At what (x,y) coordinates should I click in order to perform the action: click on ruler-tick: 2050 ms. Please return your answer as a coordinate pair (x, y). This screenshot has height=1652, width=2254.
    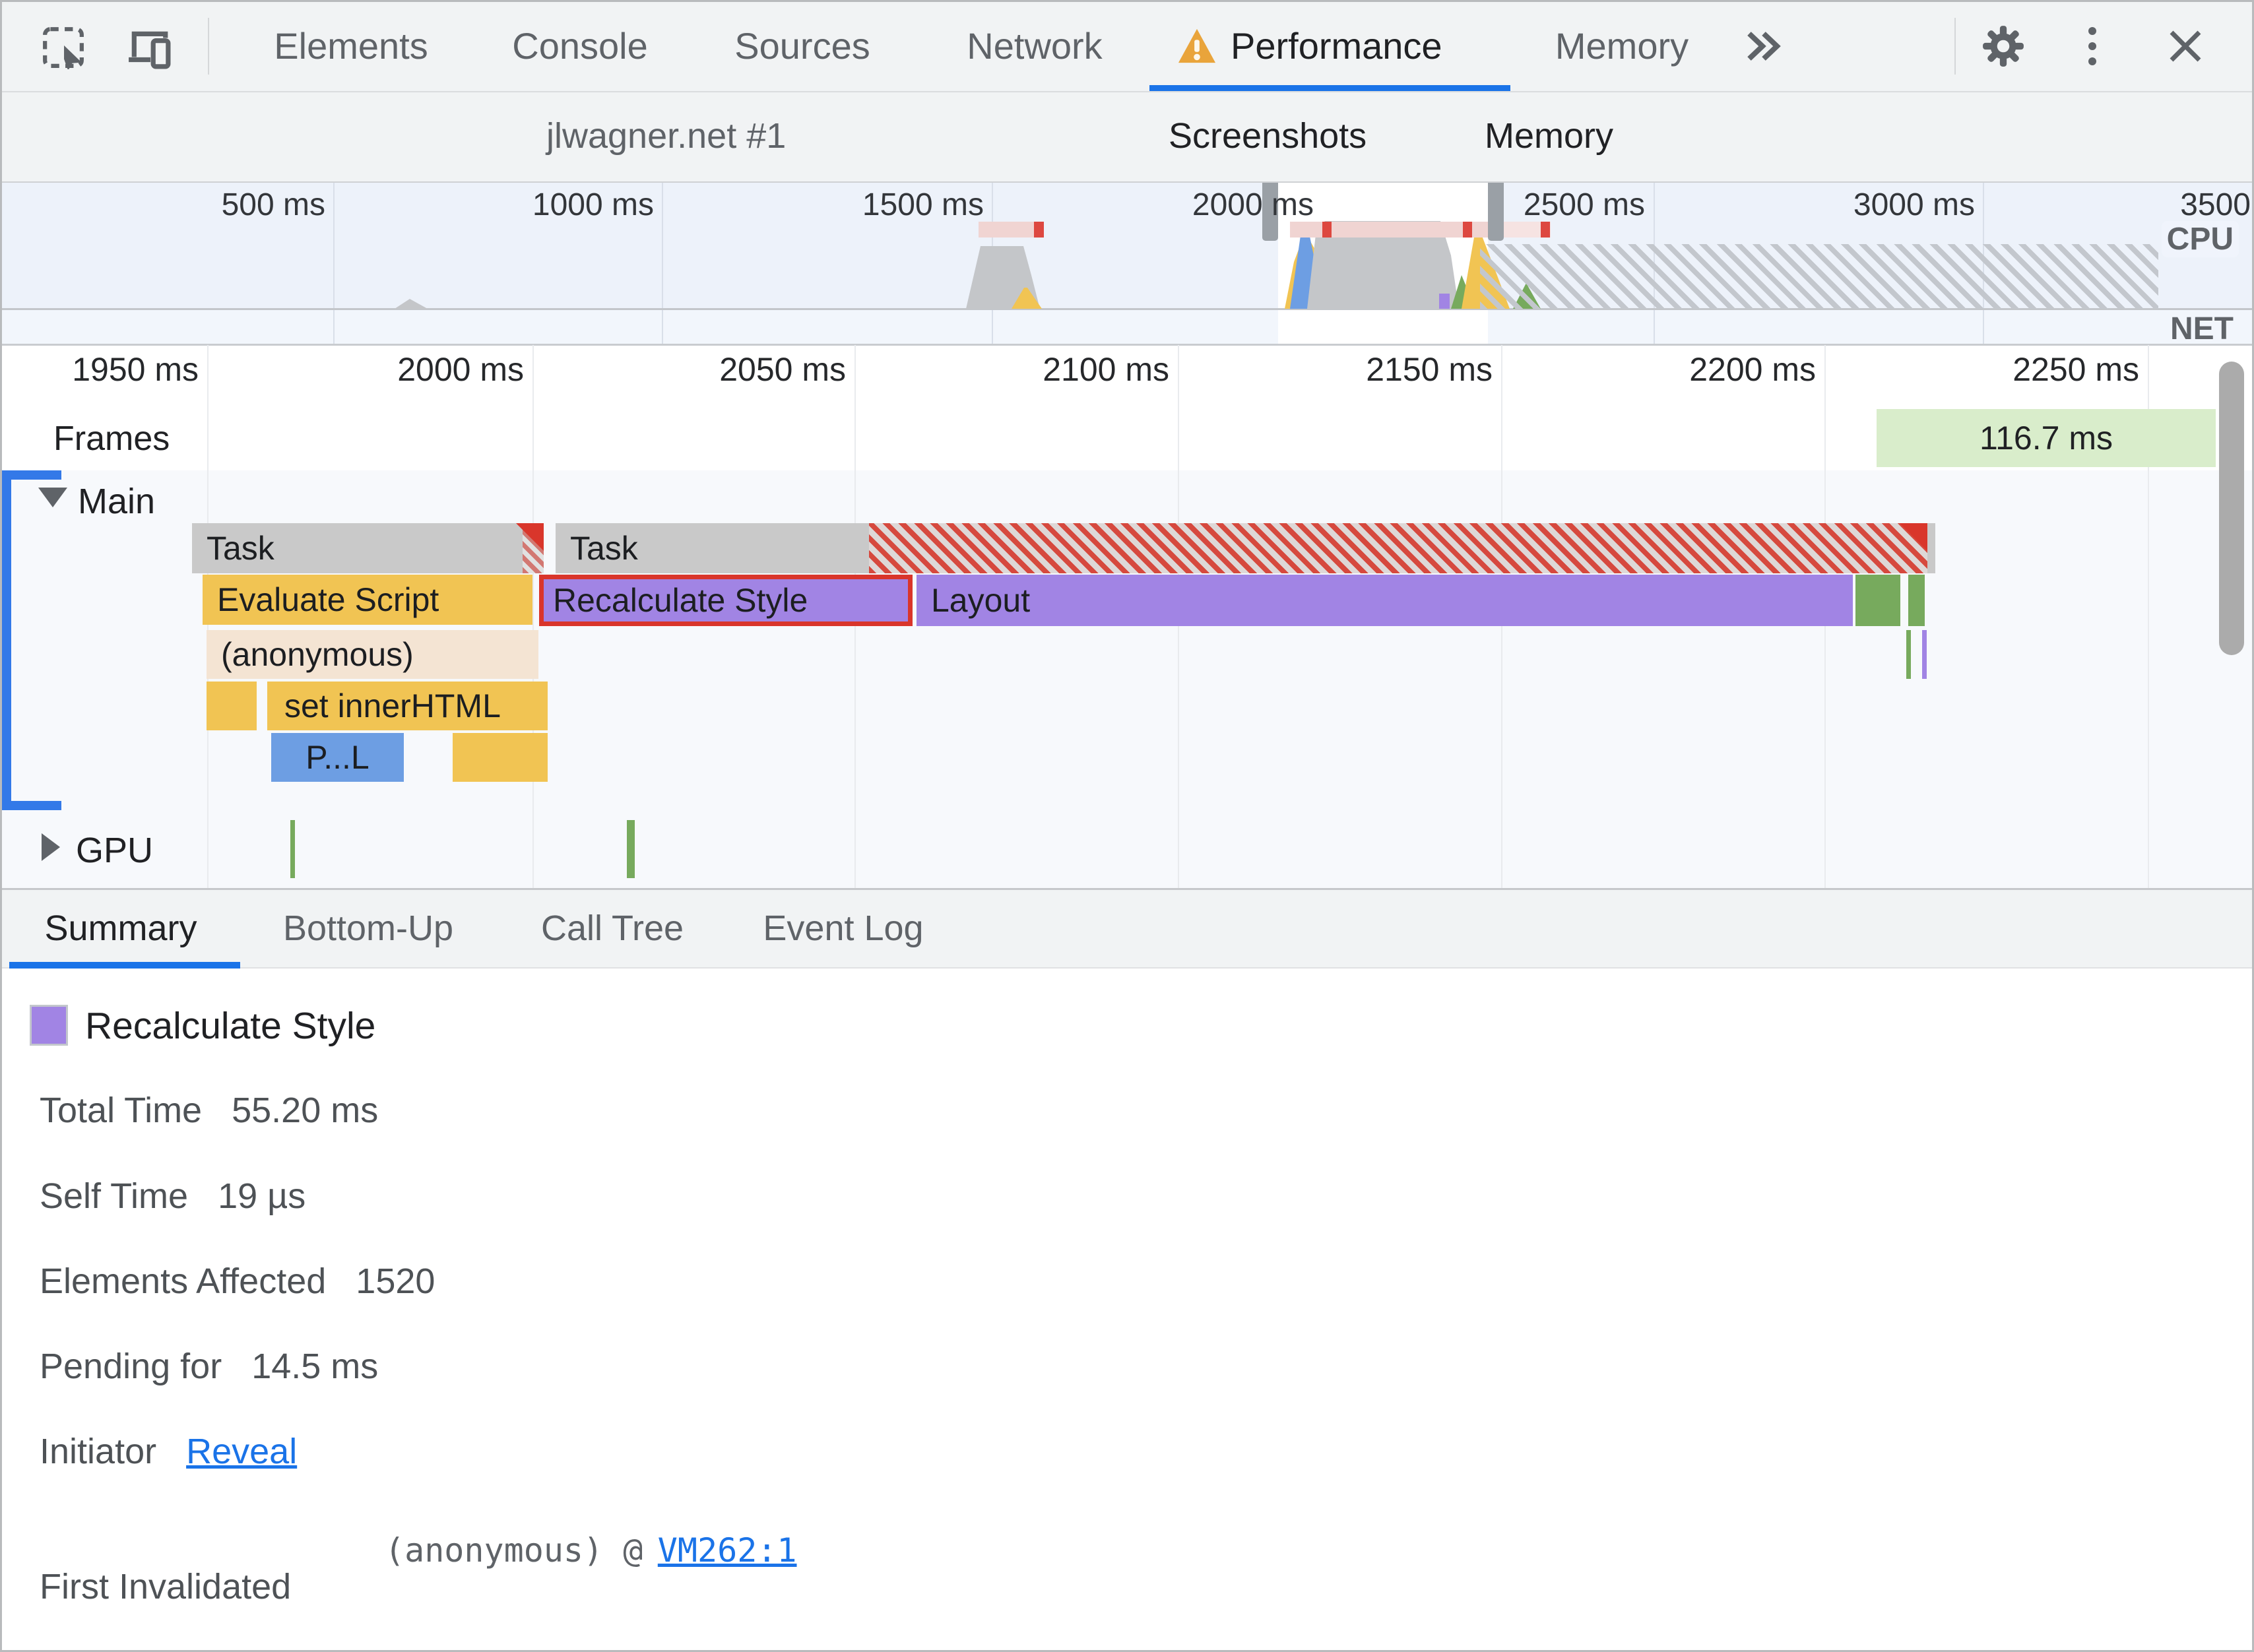
    Looking at the image, I should click on (782, 369).